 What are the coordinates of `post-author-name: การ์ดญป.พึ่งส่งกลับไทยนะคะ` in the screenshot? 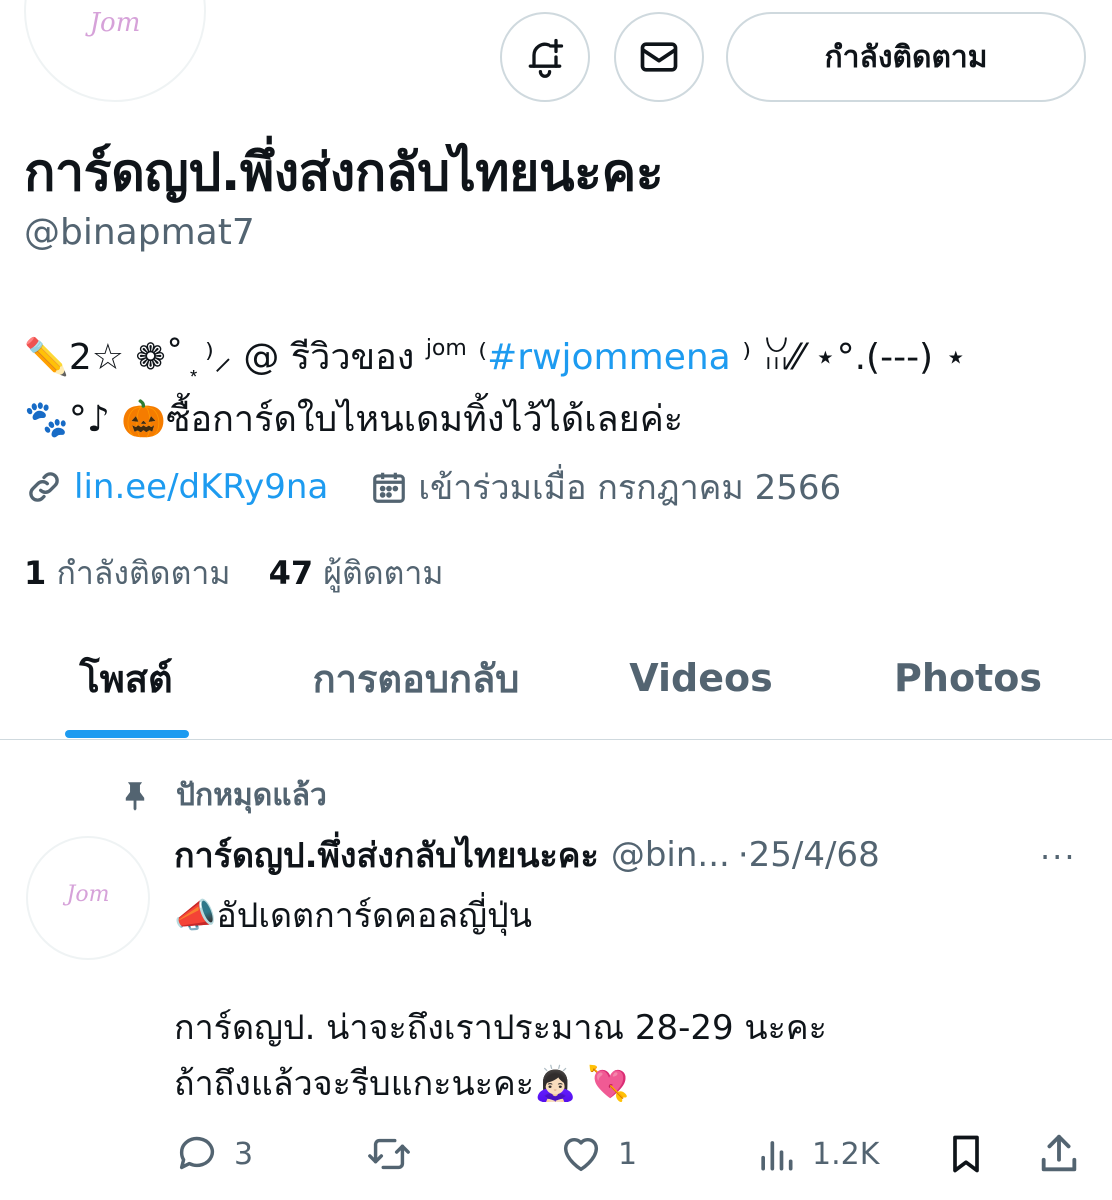 It's located at (386, 855).